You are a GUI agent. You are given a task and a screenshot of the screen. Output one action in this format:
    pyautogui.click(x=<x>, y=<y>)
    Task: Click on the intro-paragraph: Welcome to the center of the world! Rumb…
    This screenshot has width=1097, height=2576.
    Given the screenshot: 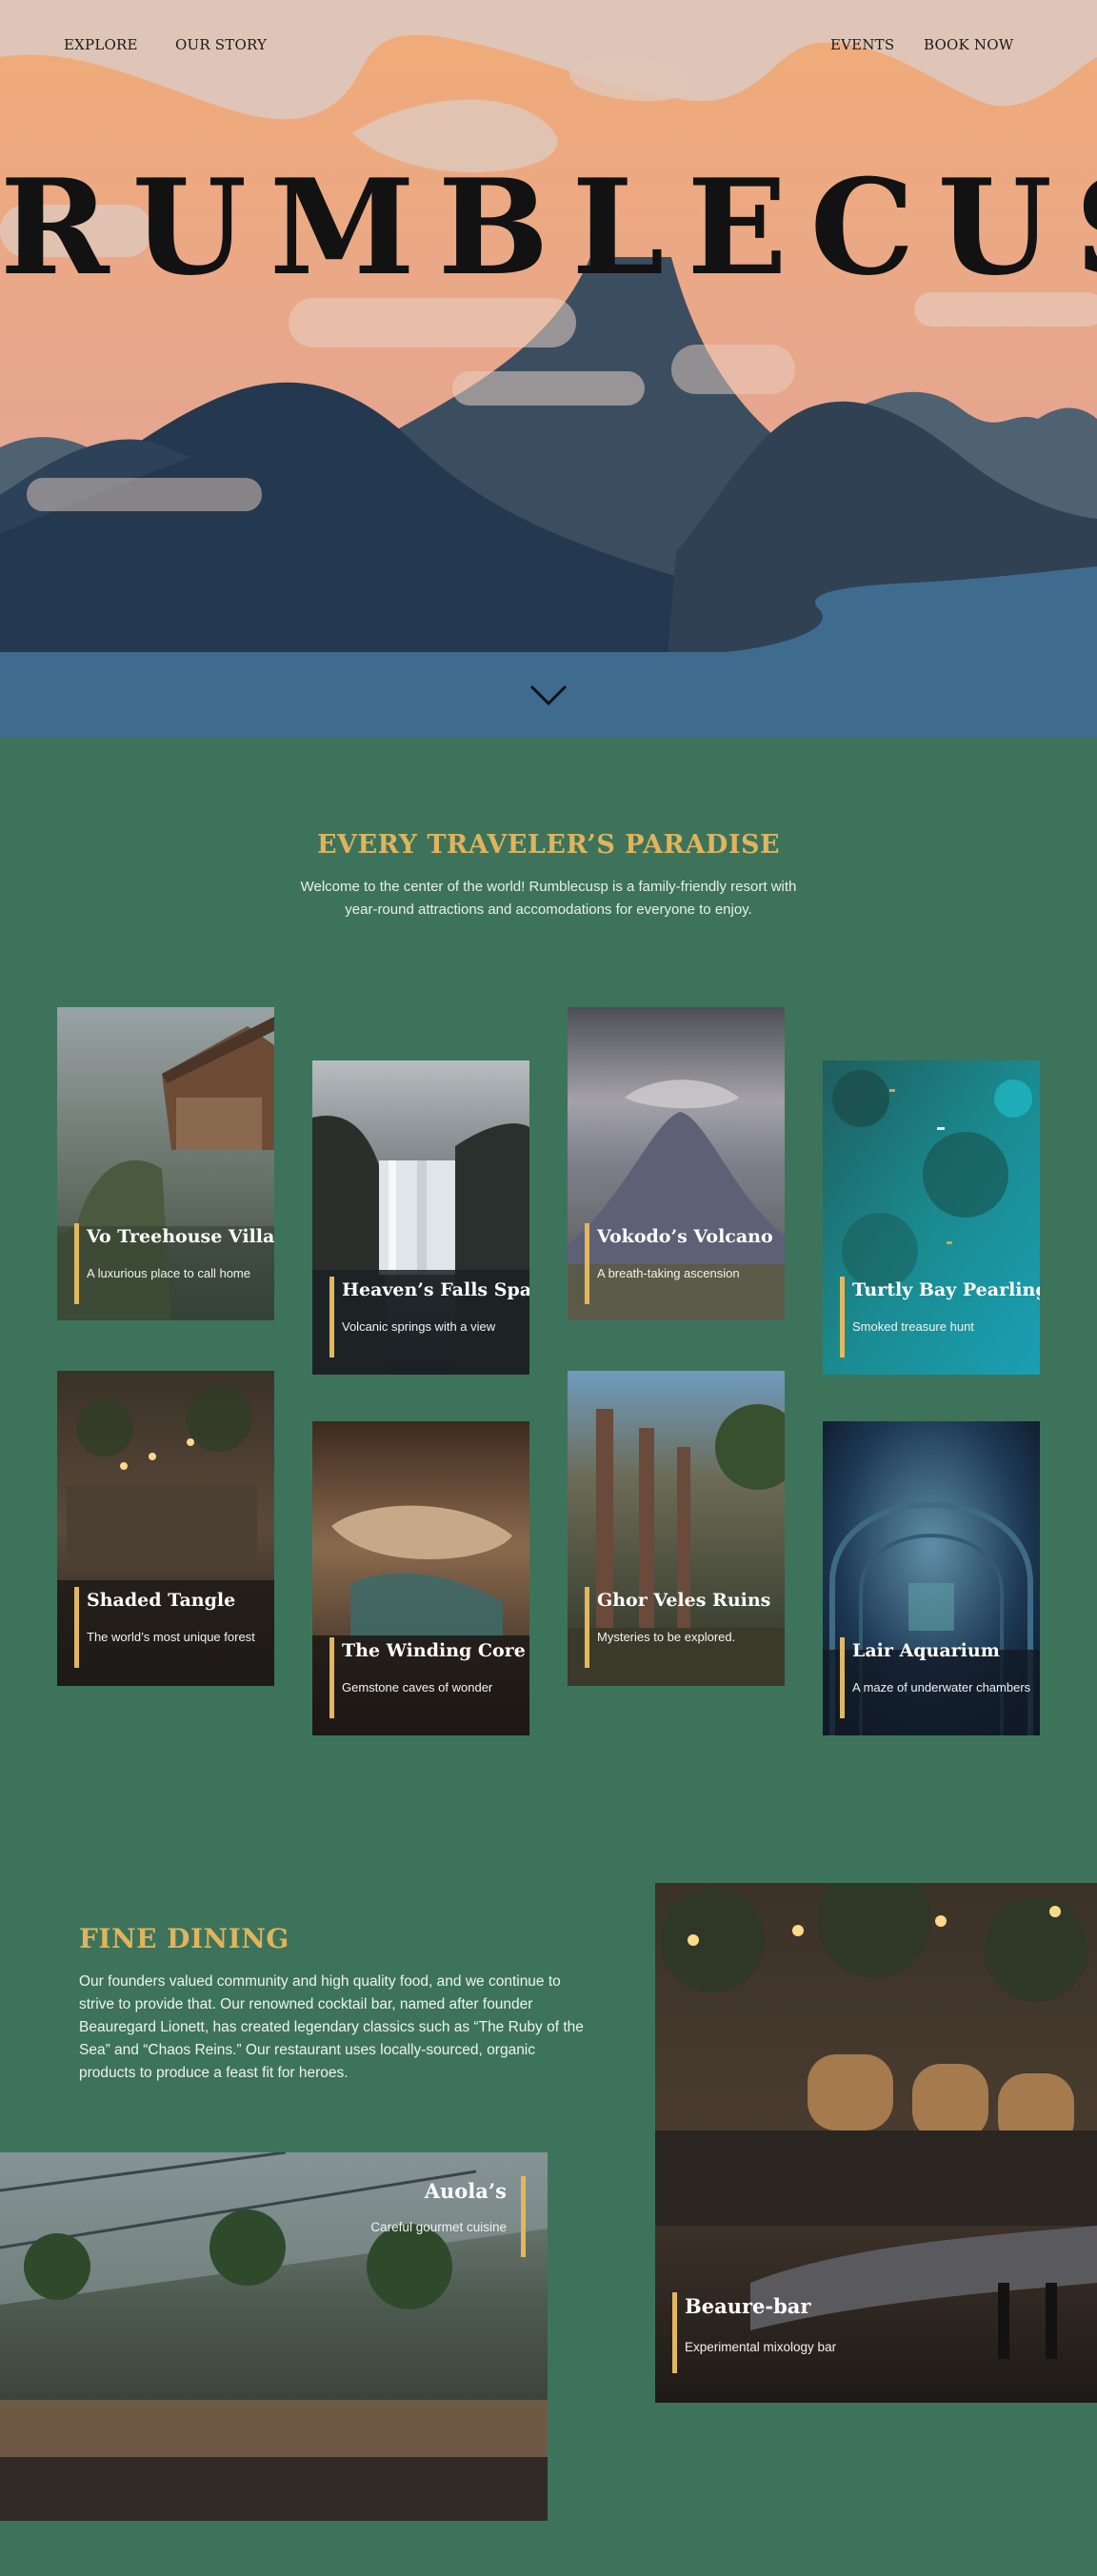 What is the action you would take?
    pyautogui.click(x=548, y=898)
    